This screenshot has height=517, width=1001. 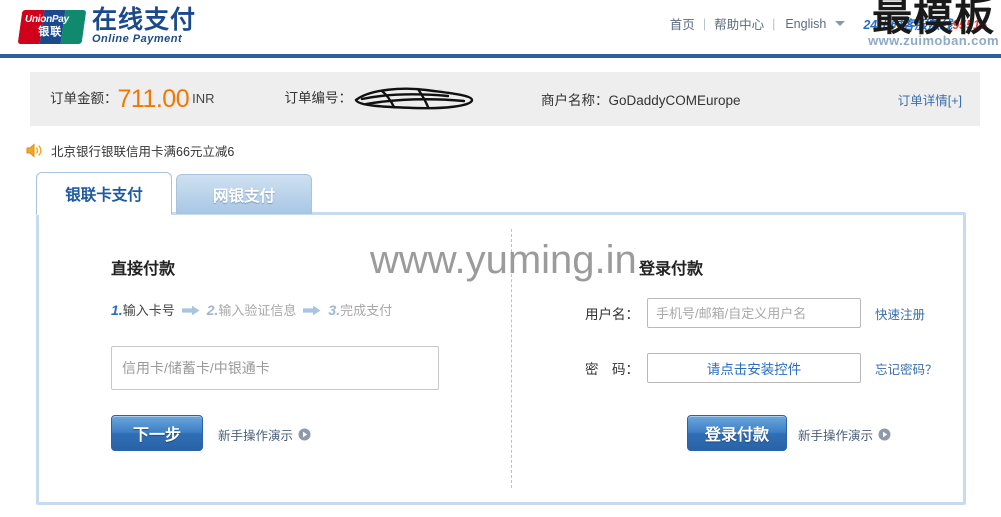 What do you see at coordinates (212, 310) in the screenshot?
I see `step-2-number: 2.` at bounding box center [212, 310].